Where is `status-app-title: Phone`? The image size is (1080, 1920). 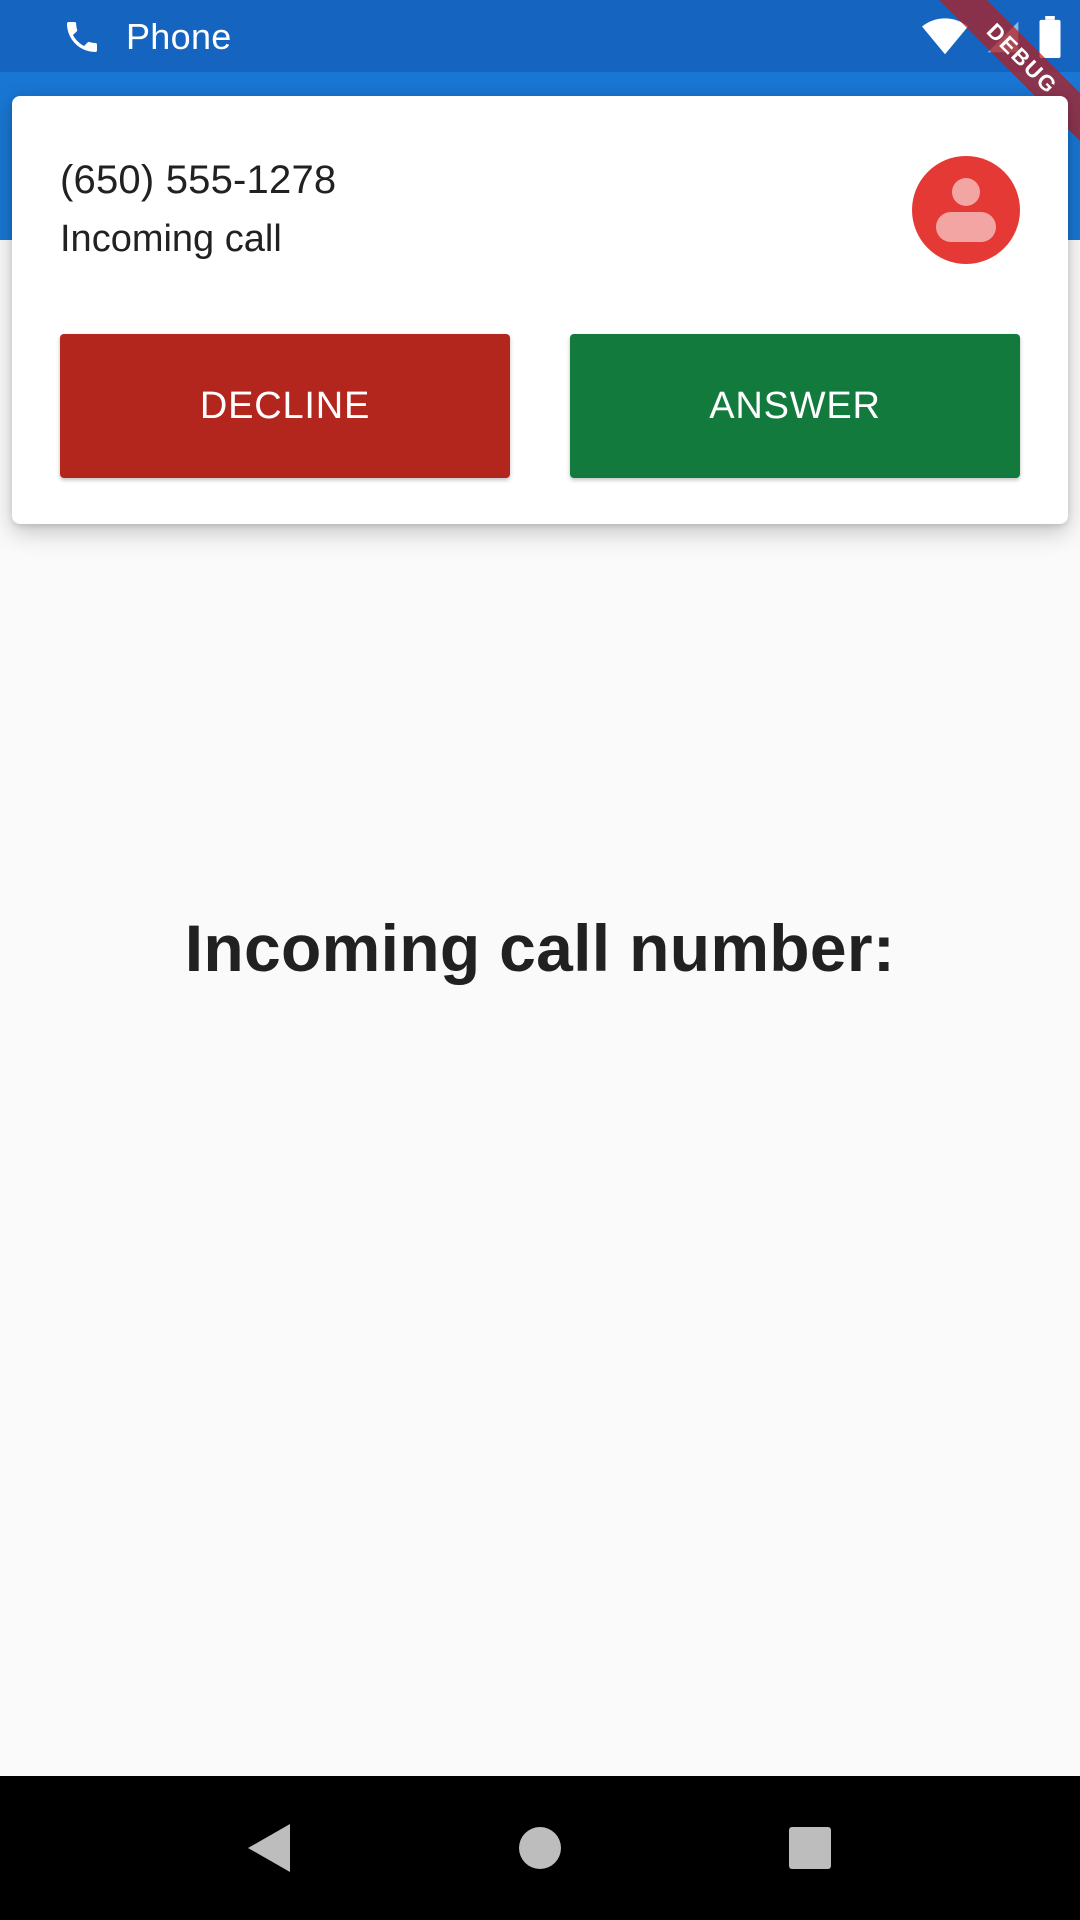
status-app-title: Phone is located at coordinates (179, 36).